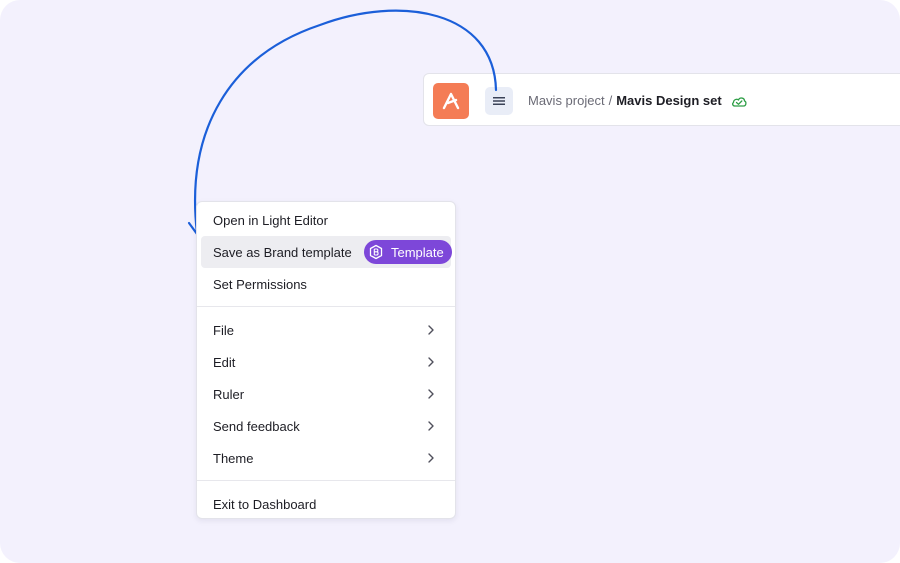 This screenshot has height=563, width=900. What do you see at coordinates (270, 220) in the screenshot?
I see `menu-item-label: Open in Light Editor` at bounding box center [270, 220].